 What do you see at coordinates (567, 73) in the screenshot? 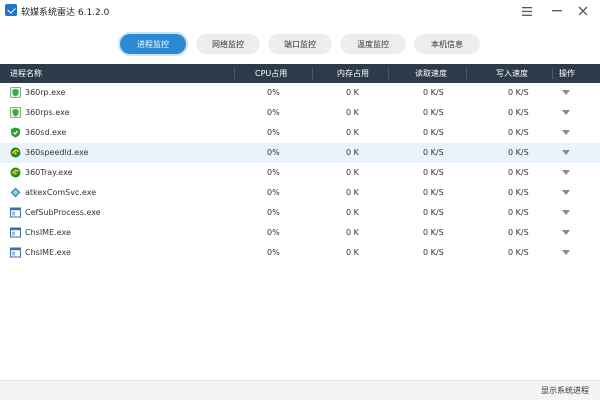
I see `col-header-actions: 操作` at bounding box center [567, 73].